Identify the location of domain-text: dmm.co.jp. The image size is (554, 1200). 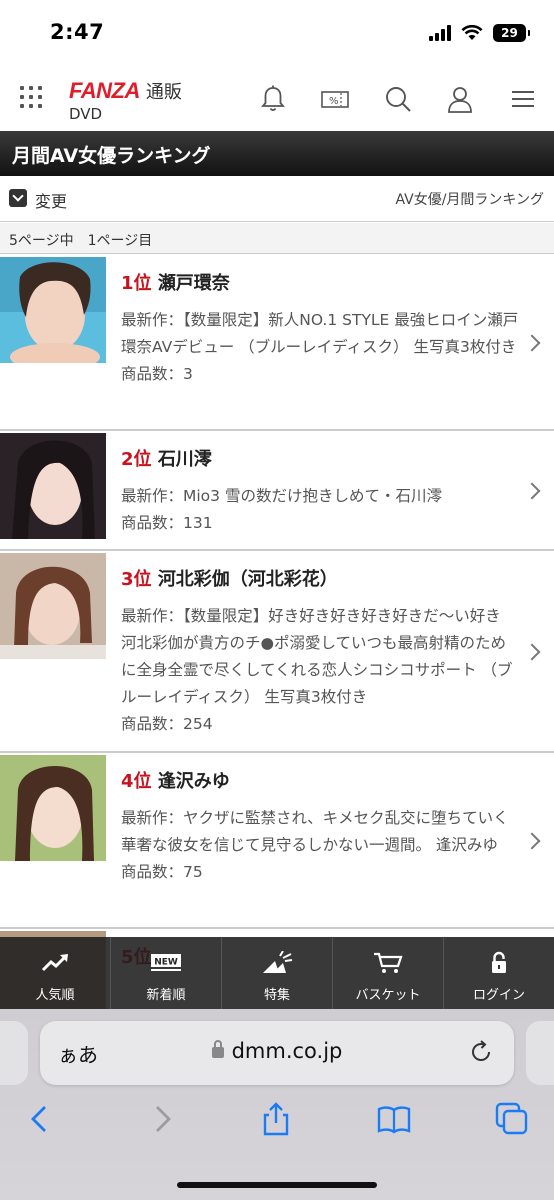
(287, 1051).